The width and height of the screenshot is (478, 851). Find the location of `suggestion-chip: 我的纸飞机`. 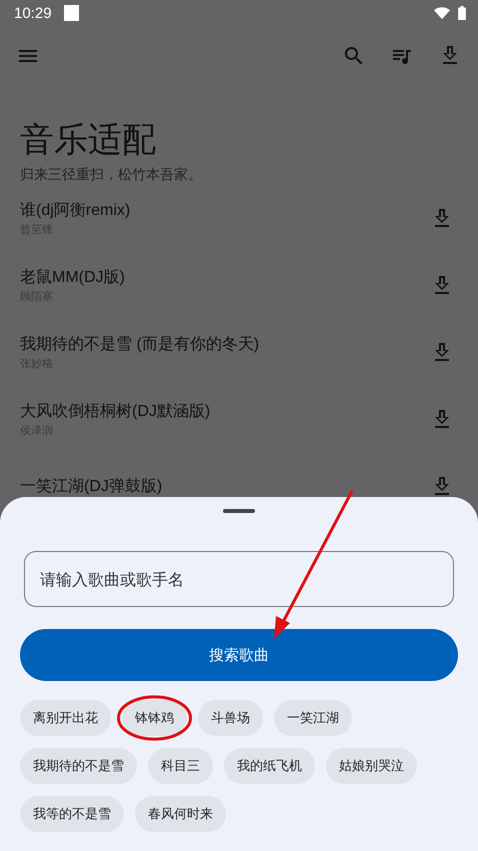

suggestion-chip: 我的纸飞机 is located at coordinates (269, 766).